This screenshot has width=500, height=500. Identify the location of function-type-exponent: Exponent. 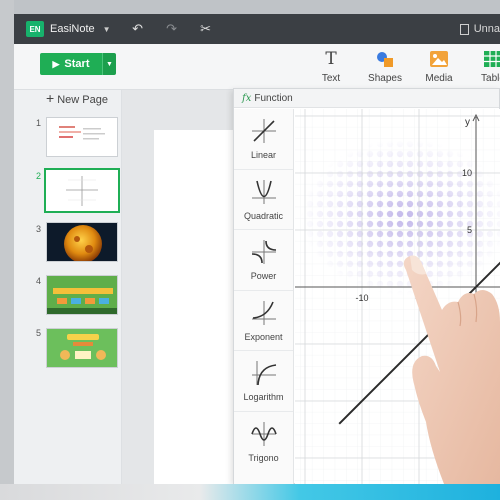
(263, 321).